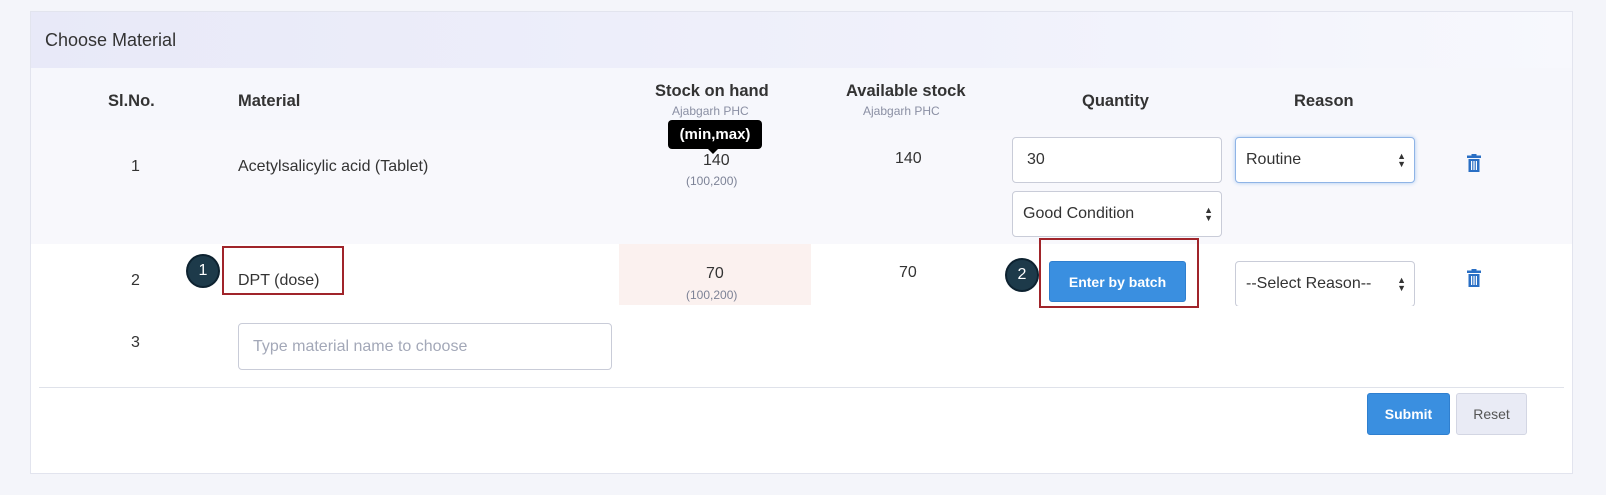 The image size is (1606, 495). I want to click on divider, so click(801, 387).